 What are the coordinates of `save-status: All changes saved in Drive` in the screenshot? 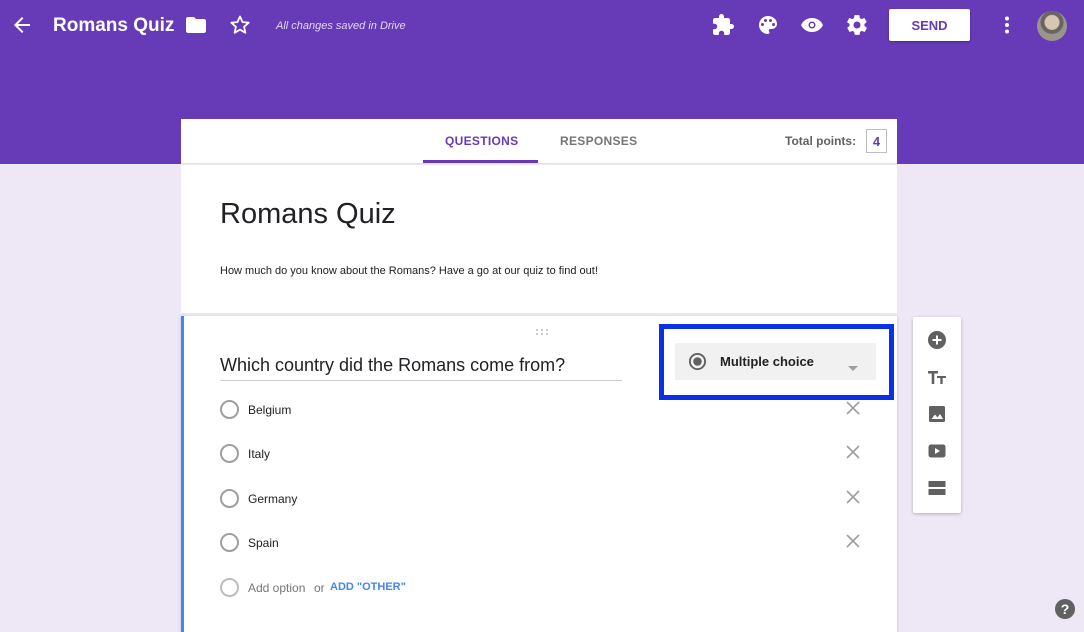 It's located at (341, 26).